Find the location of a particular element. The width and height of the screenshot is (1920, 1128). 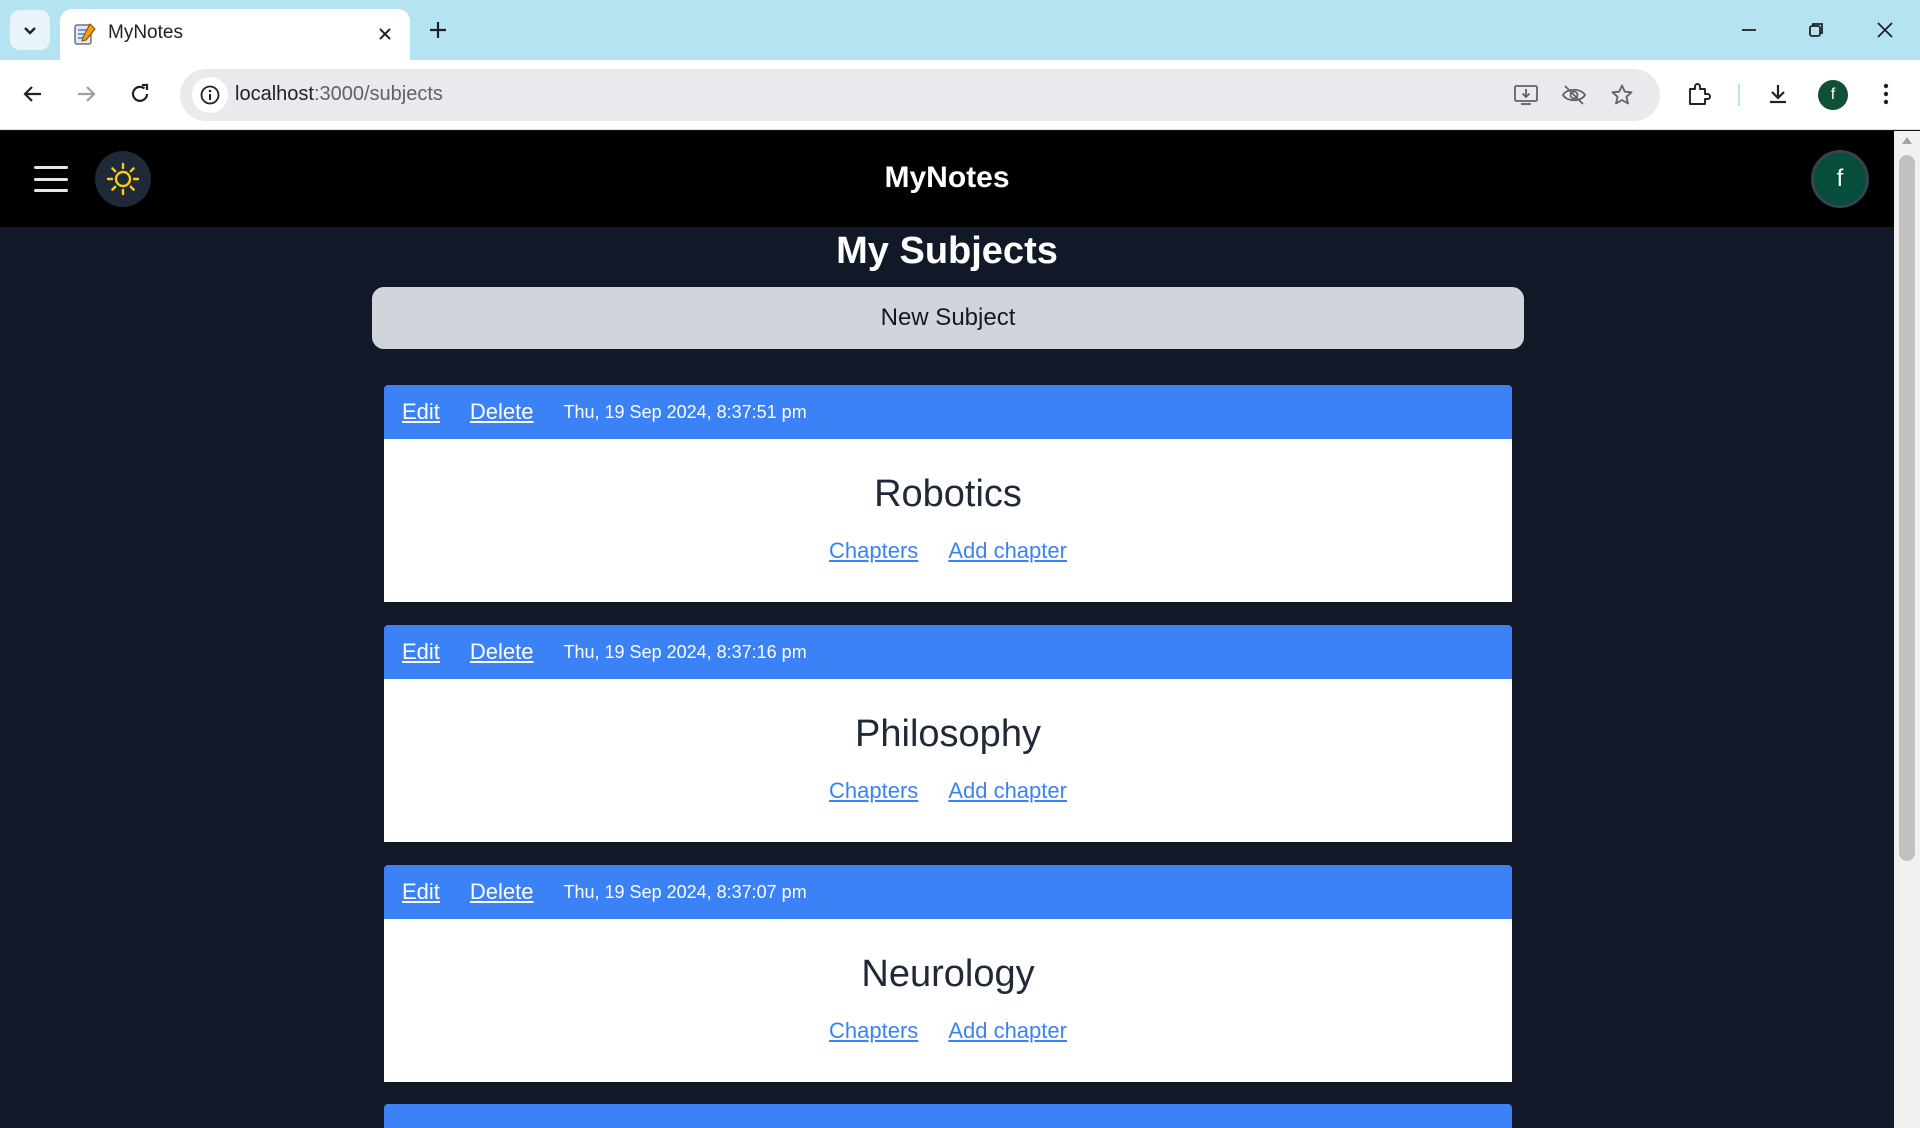

url-path: :3000/subjects is located at coordinates (378, 94).